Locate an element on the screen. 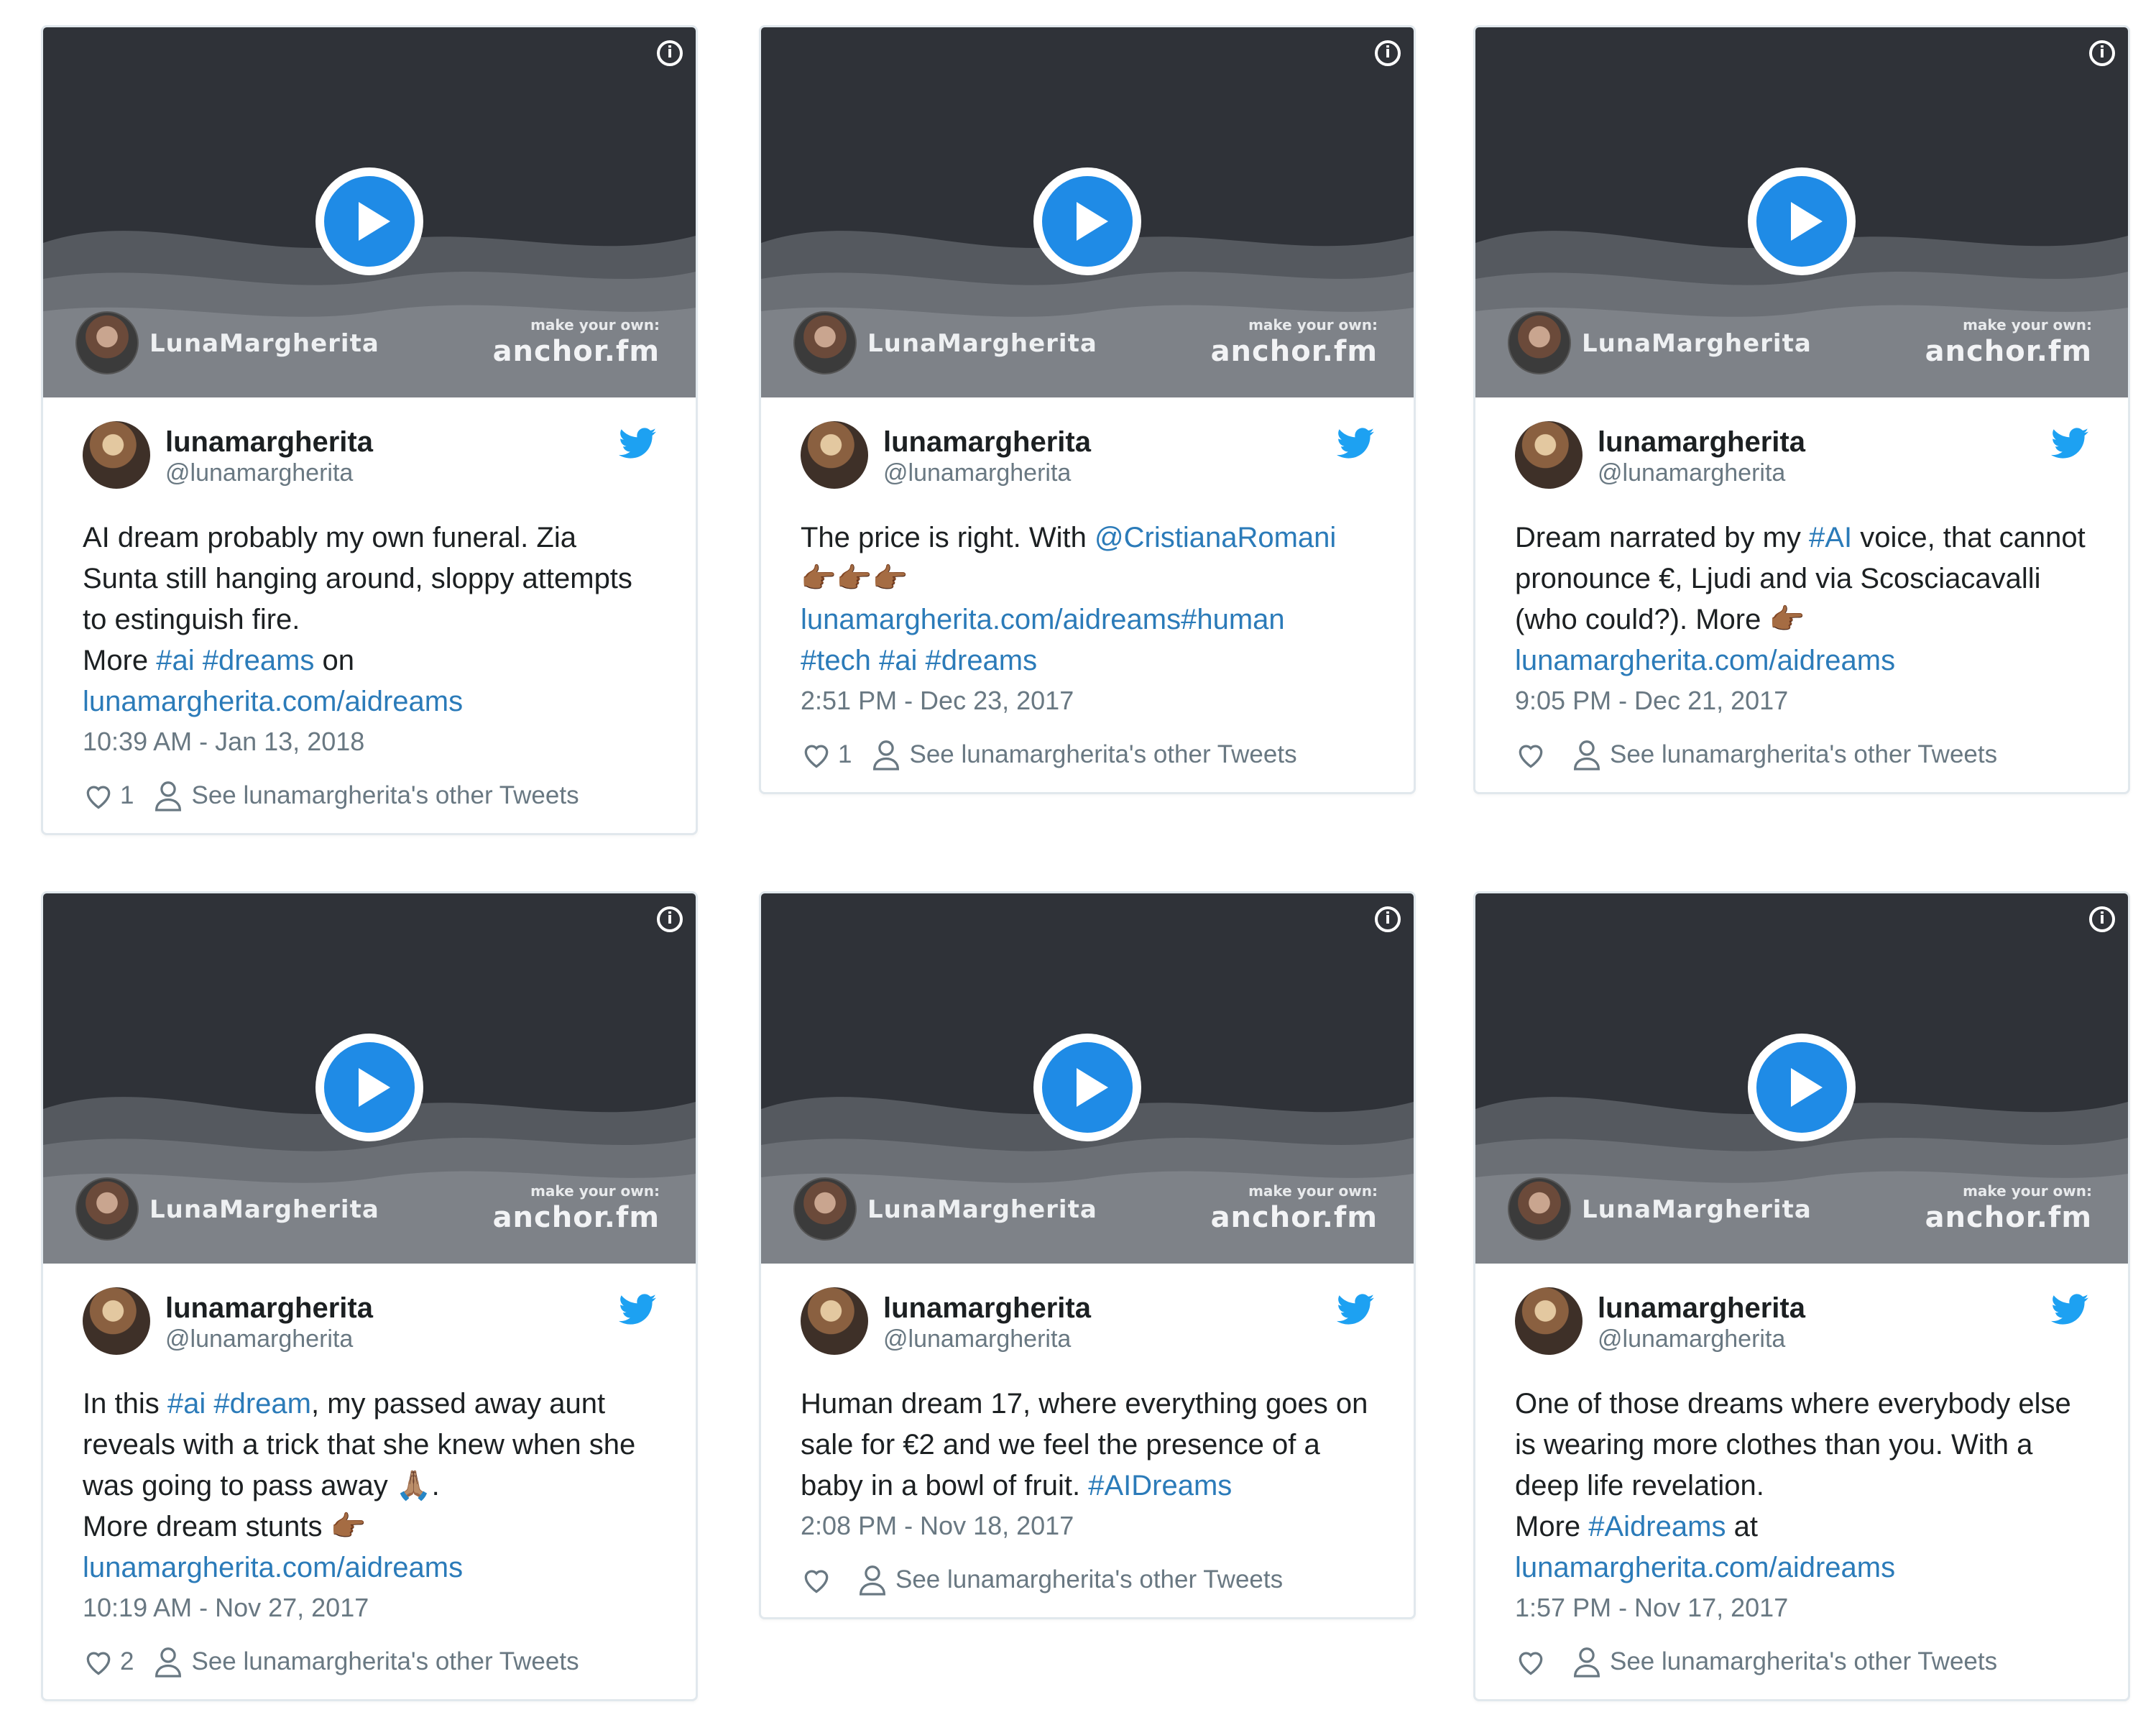  tweet-link: lunamargherita.com/aidreams#human is located at coordinates (1043, 619).